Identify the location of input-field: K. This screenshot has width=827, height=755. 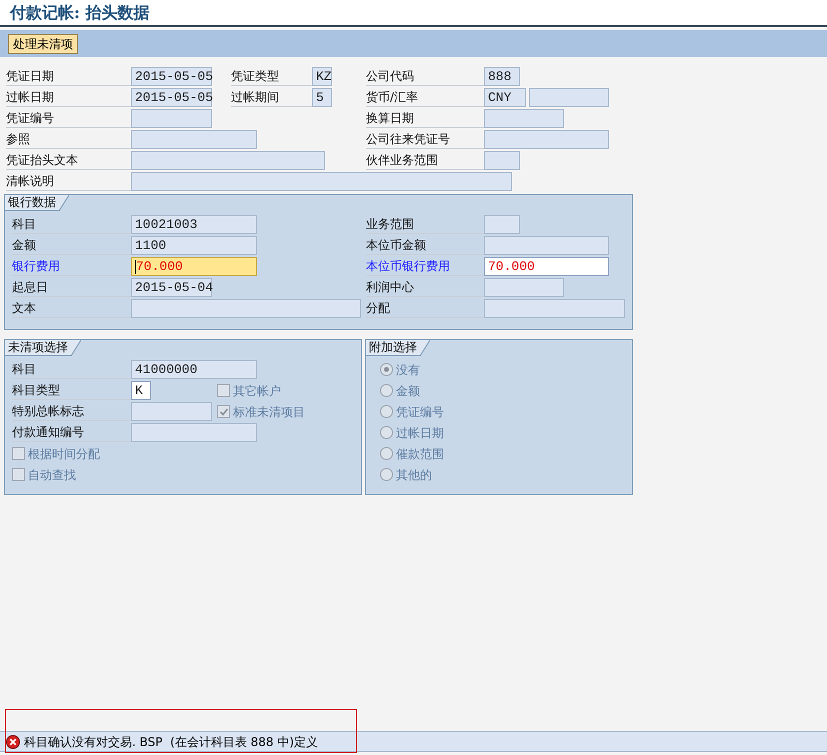
(141, 390).